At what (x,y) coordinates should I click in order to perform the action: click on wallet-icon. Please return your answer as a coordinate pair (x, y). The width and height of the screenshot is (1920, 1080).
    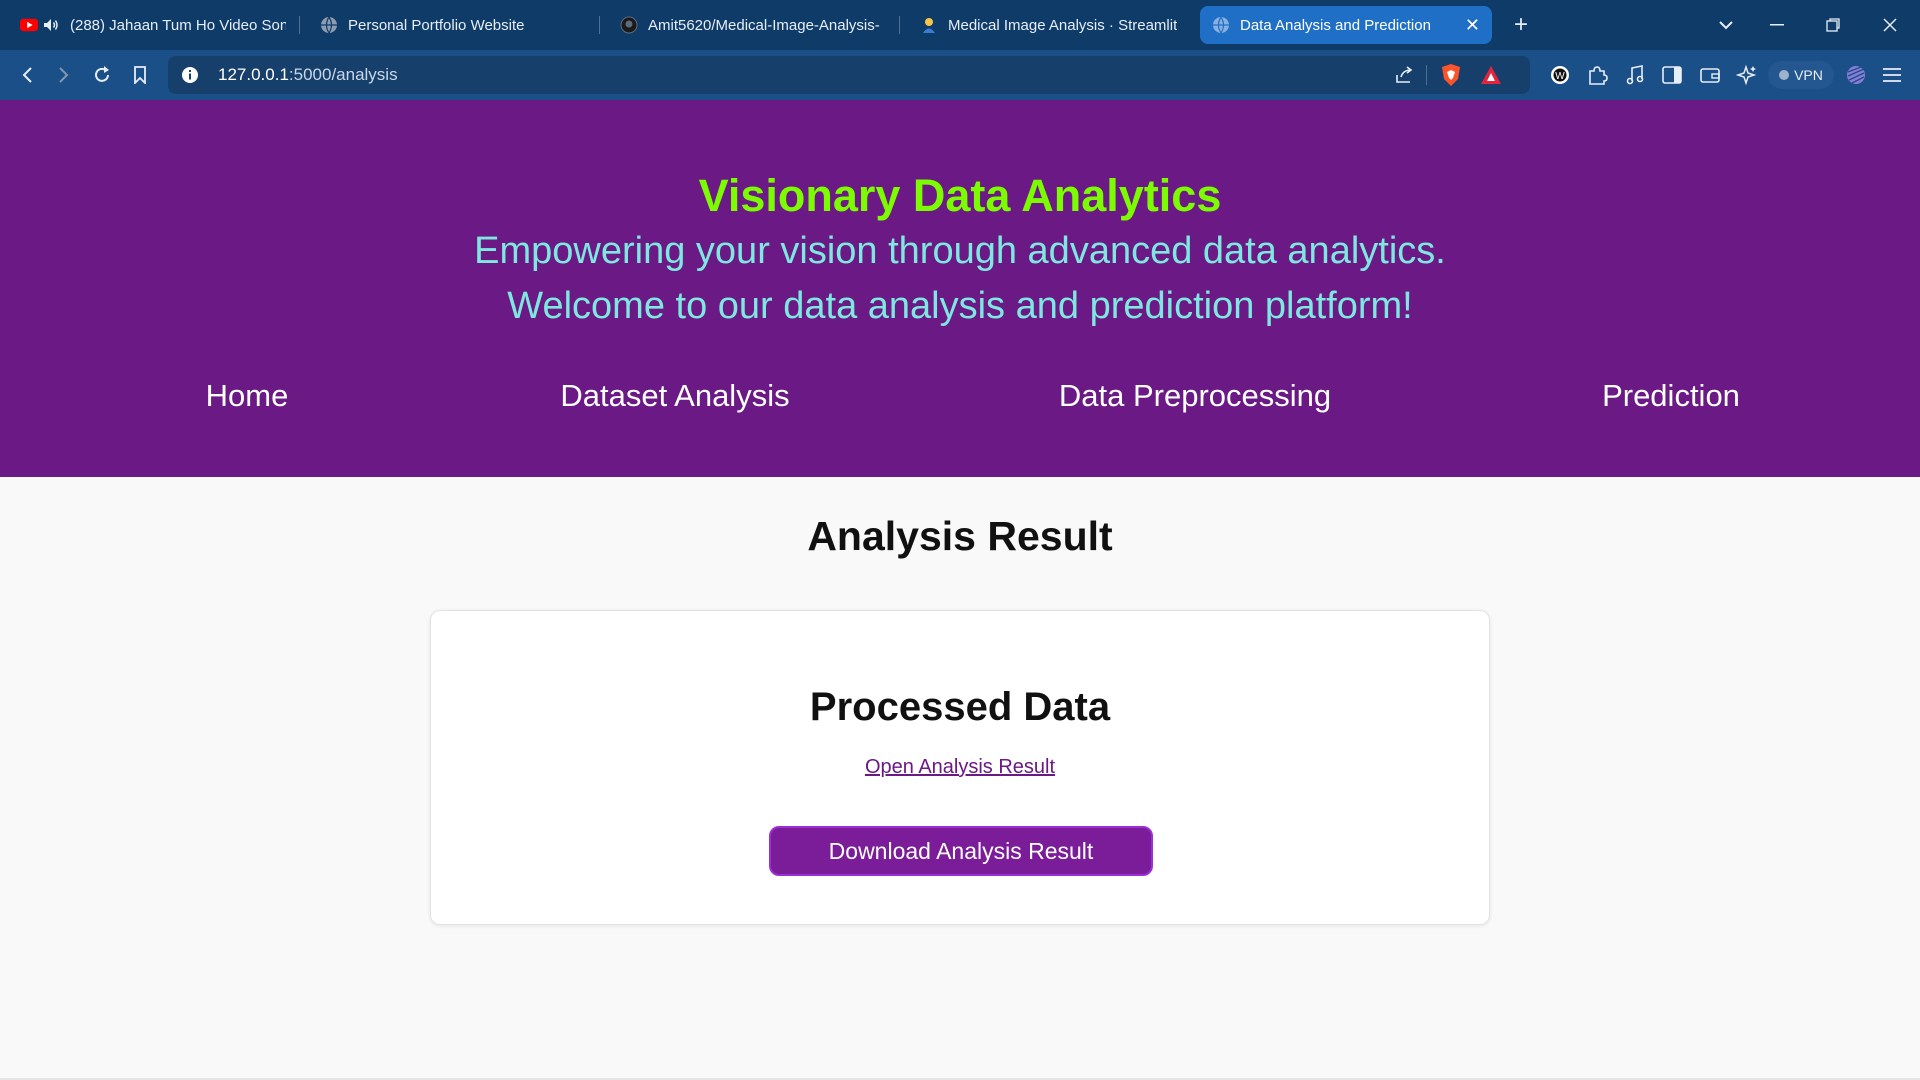
    Looking at the image, I should click on (1710, 75).